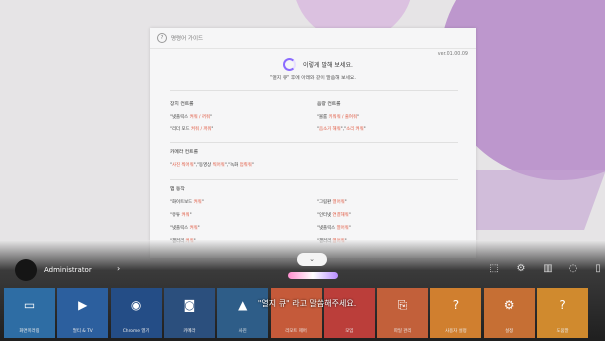 The image size is (605, 341). I want to click on app-tile-icon: ▭, so click(29, 305).